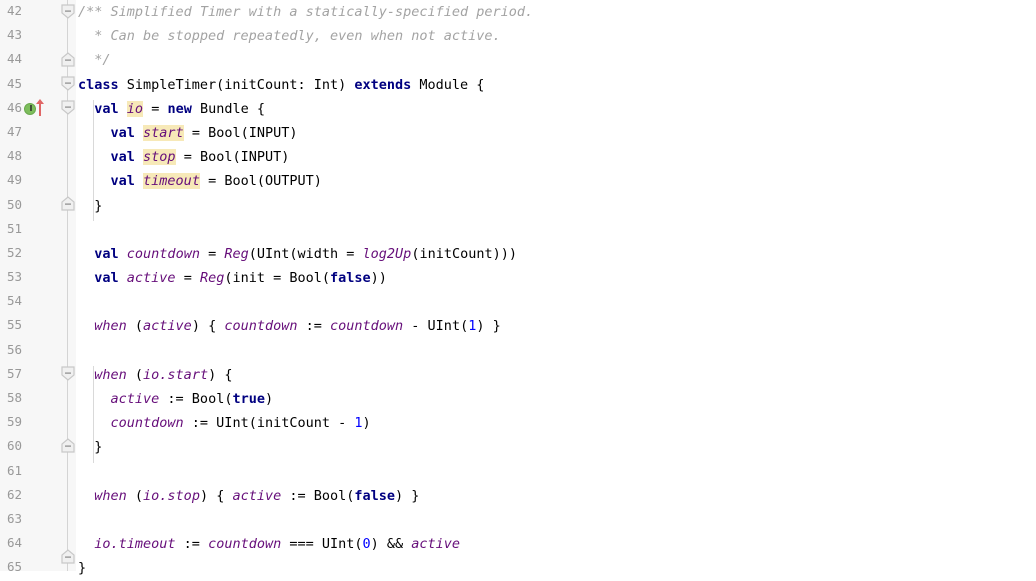  I want to click on code-token-identifier: io.timeout, so click(135, 544).